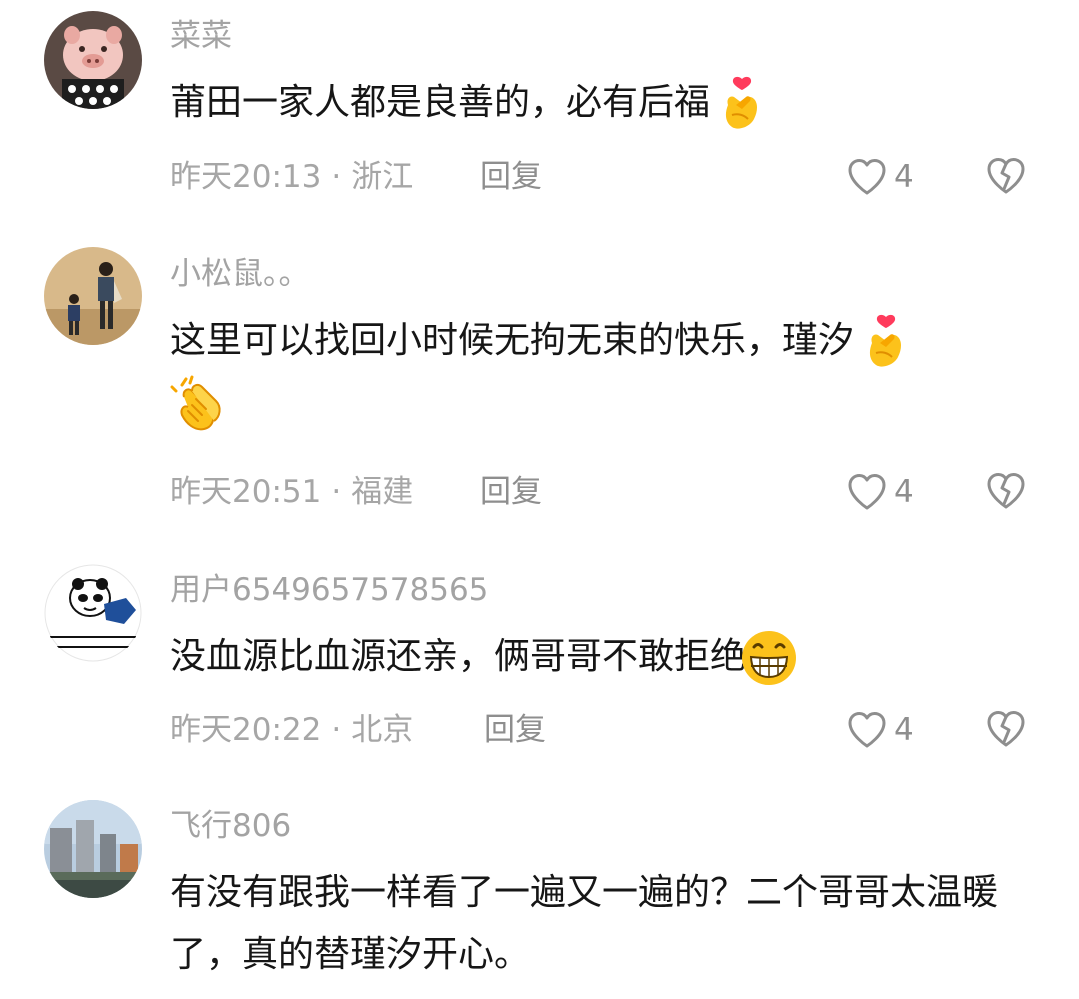  I want to click on grinning-face-emoji, so click(769, 658).